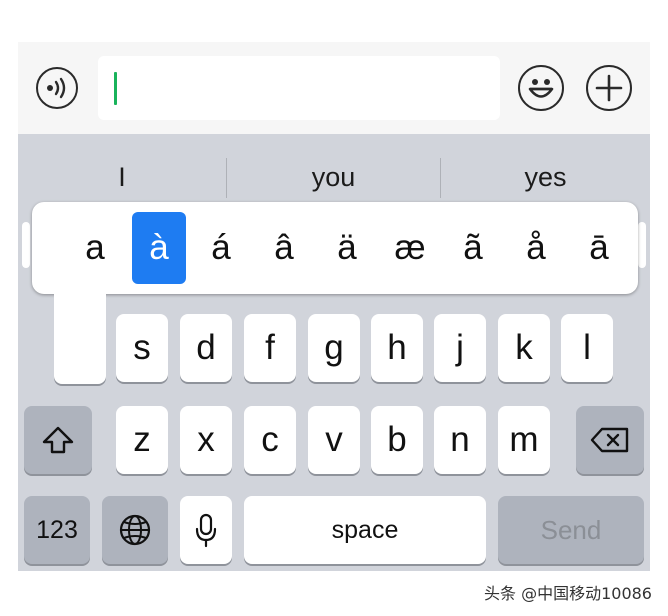 The image size is (668, 616). What do you see at coordinates (347, 248) in the screenshot?
I see `accent-option: ä` at bounding box center [347, 248].